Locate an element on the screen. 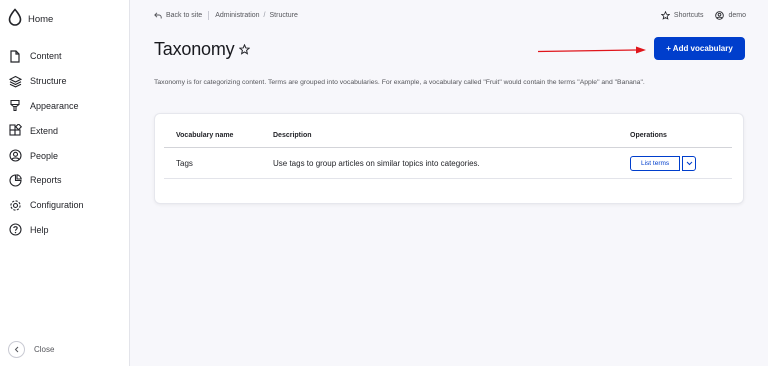 This screenshot has height=366, width=768. puzzle-icon is located at coordinates (15, 131).